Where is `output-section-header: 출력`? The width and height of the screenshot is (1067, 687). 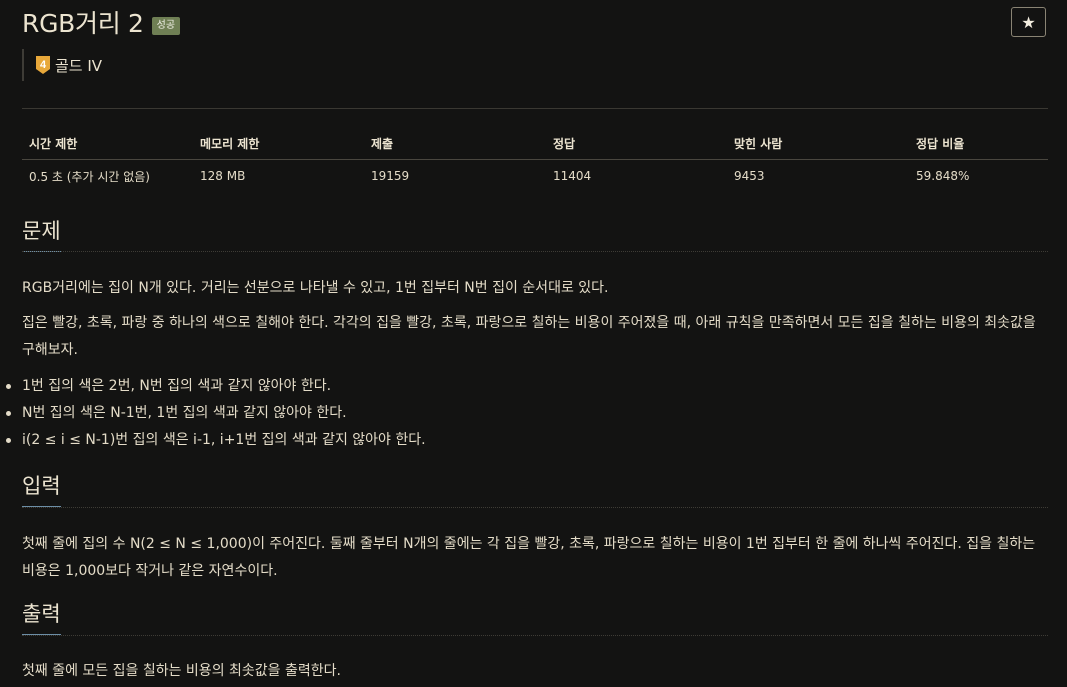
output-section-header: 출력 is located at coordinates (535, 619).